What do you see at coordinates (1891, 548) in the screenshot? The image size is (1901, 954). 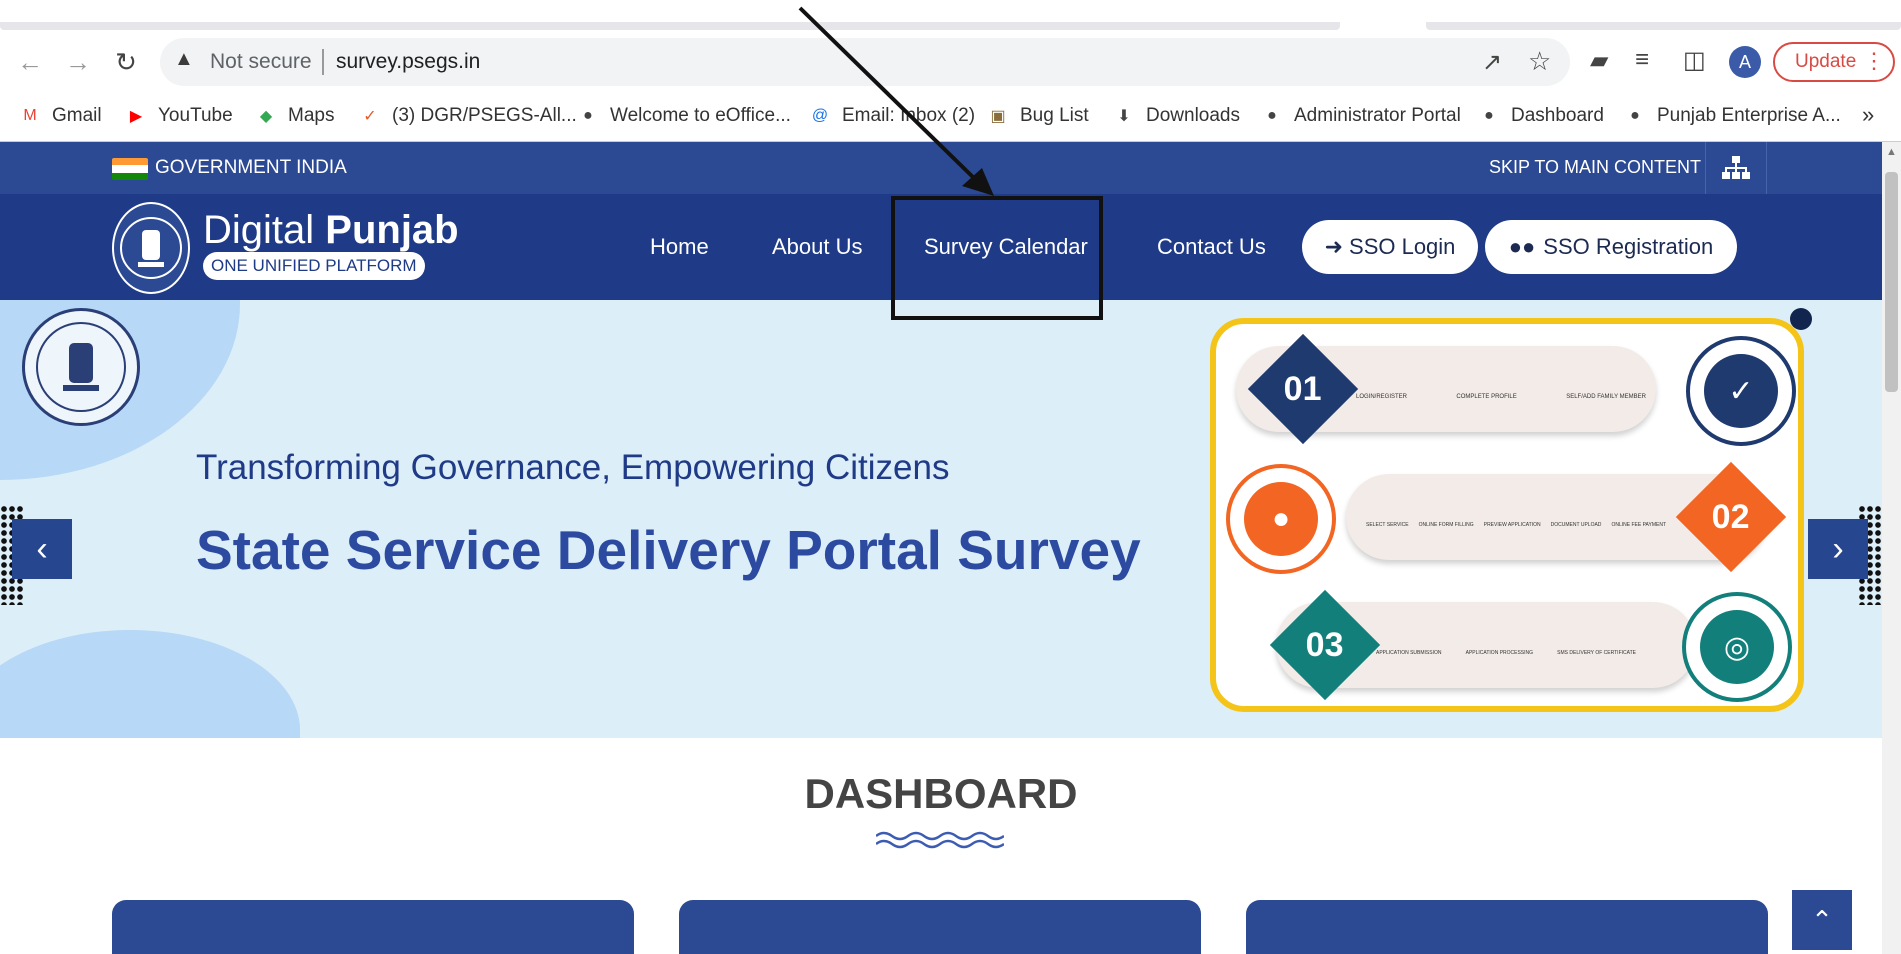 I see `page-scrollbar: ▲` at bounding box center [1891, 548].